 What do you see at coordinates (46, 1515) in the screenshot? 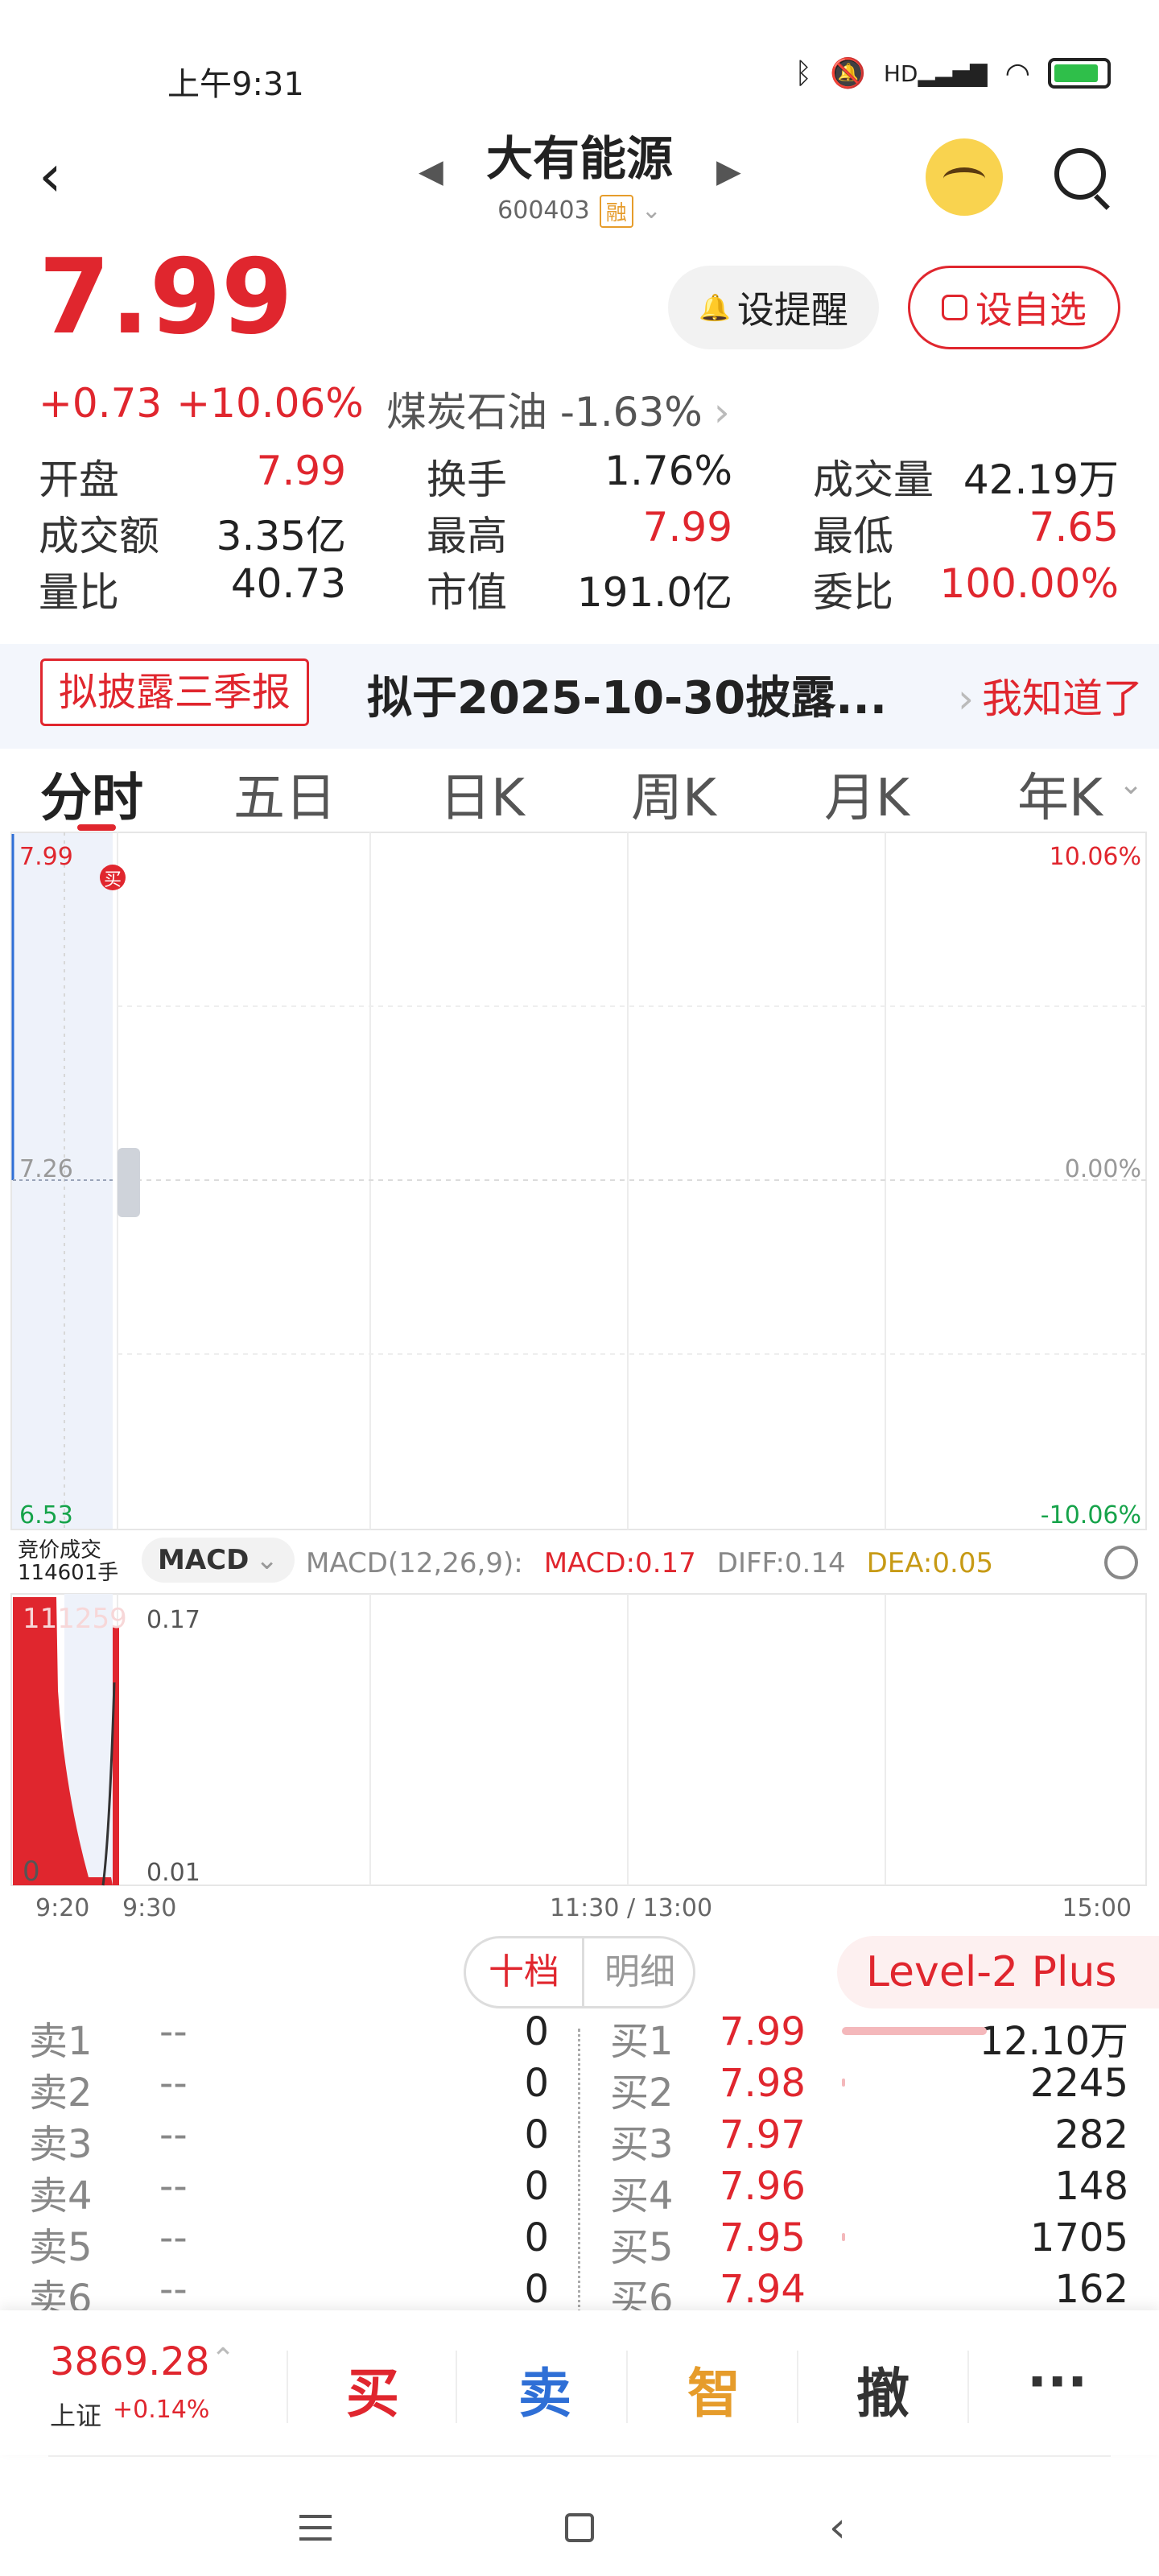
I see `price-axis-bottom: 6.53` at bounding box center [46, 1515].